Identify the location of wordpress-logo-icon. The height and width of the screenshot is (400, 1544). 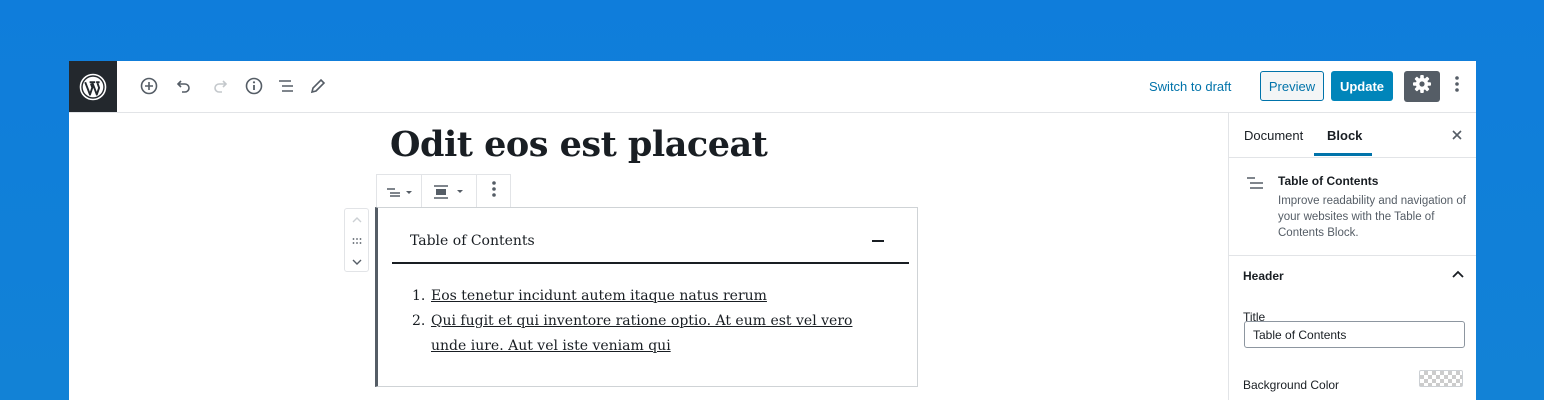
(93, 86).